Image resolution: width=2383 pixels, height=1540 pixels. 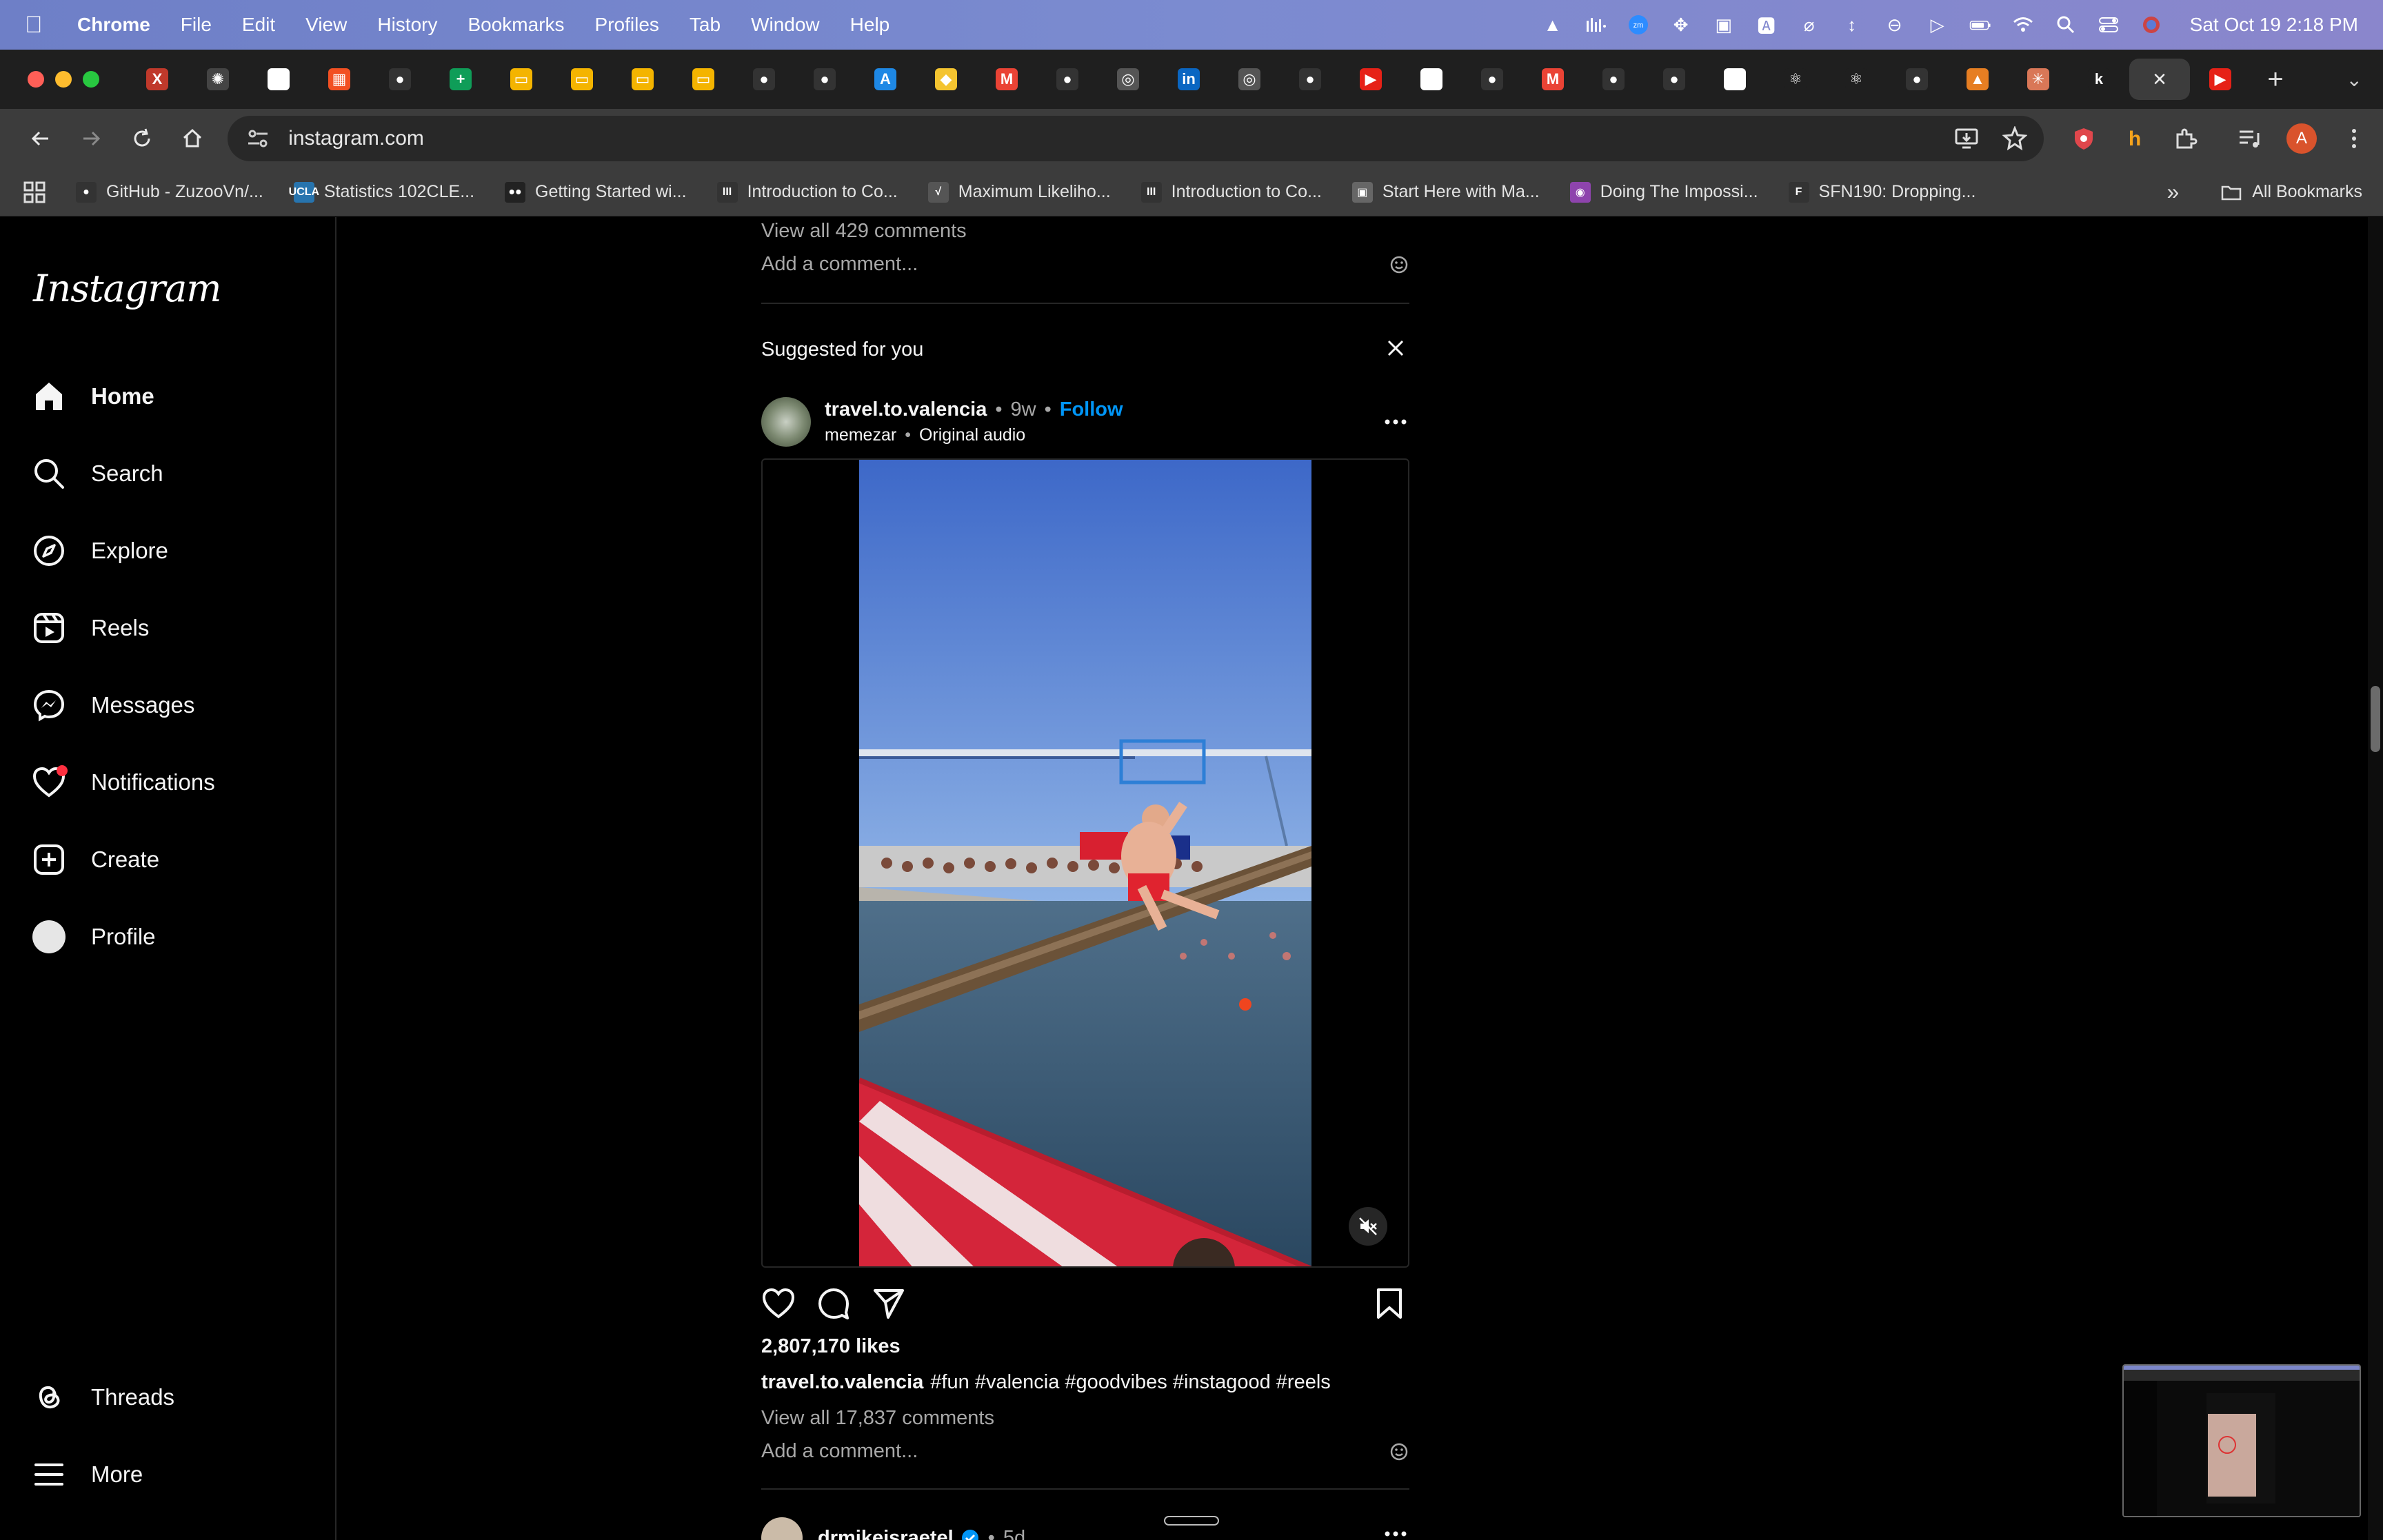 What do you see at coordinates (171, 937) in the screenshot?
I see `nav-profile: Profile` at bounding box center [171, 937].